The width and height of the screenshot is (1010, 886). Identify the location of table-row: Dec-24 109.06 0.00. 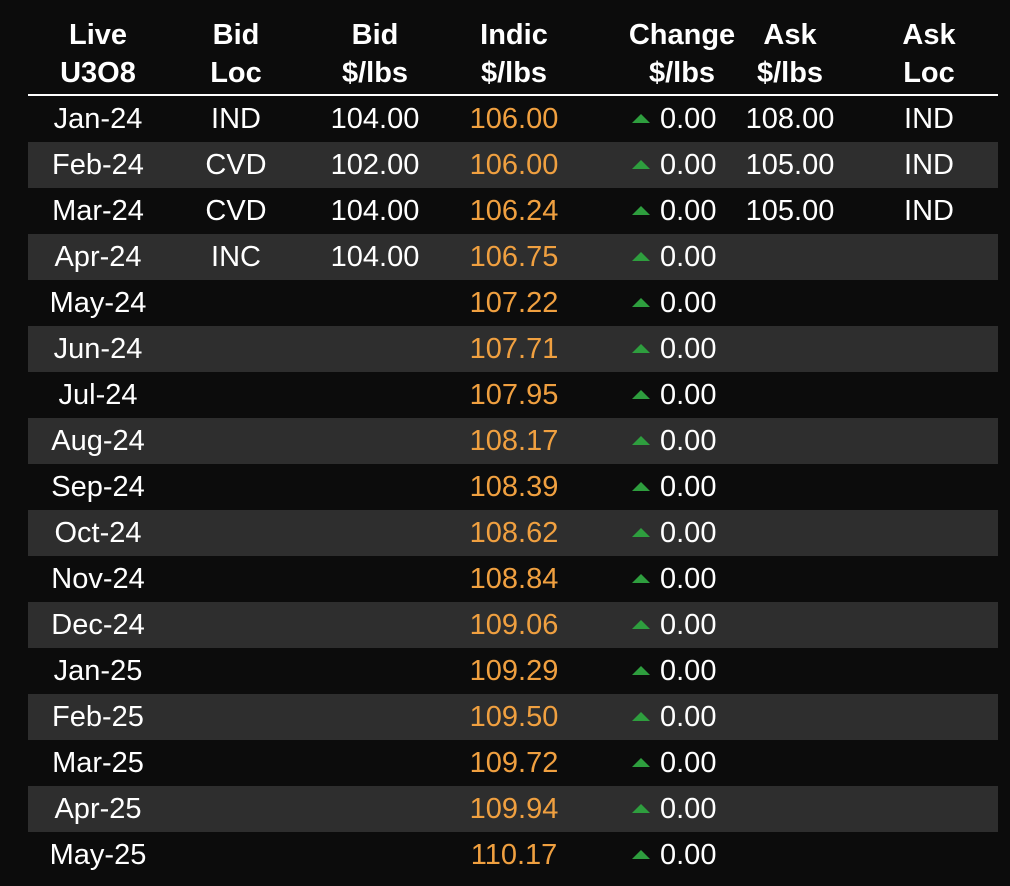
(513, 625).